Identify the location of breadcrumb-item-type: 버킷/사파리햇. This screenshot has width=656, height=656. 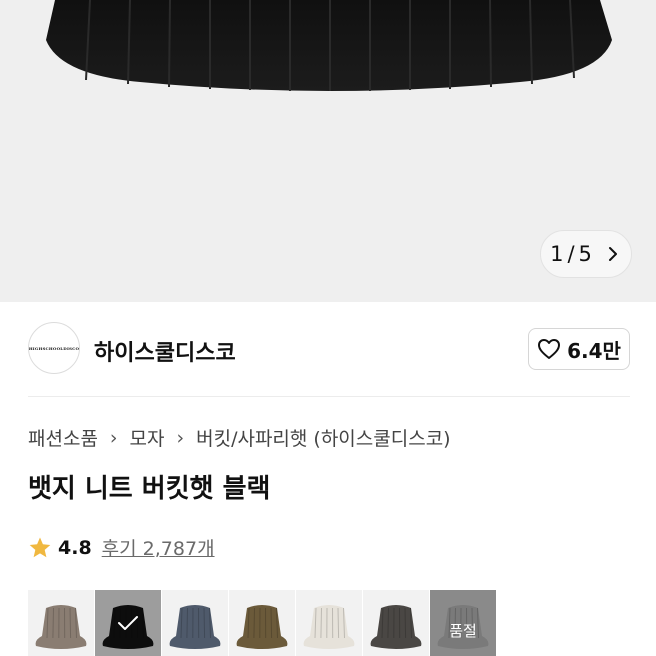
(251, 437).